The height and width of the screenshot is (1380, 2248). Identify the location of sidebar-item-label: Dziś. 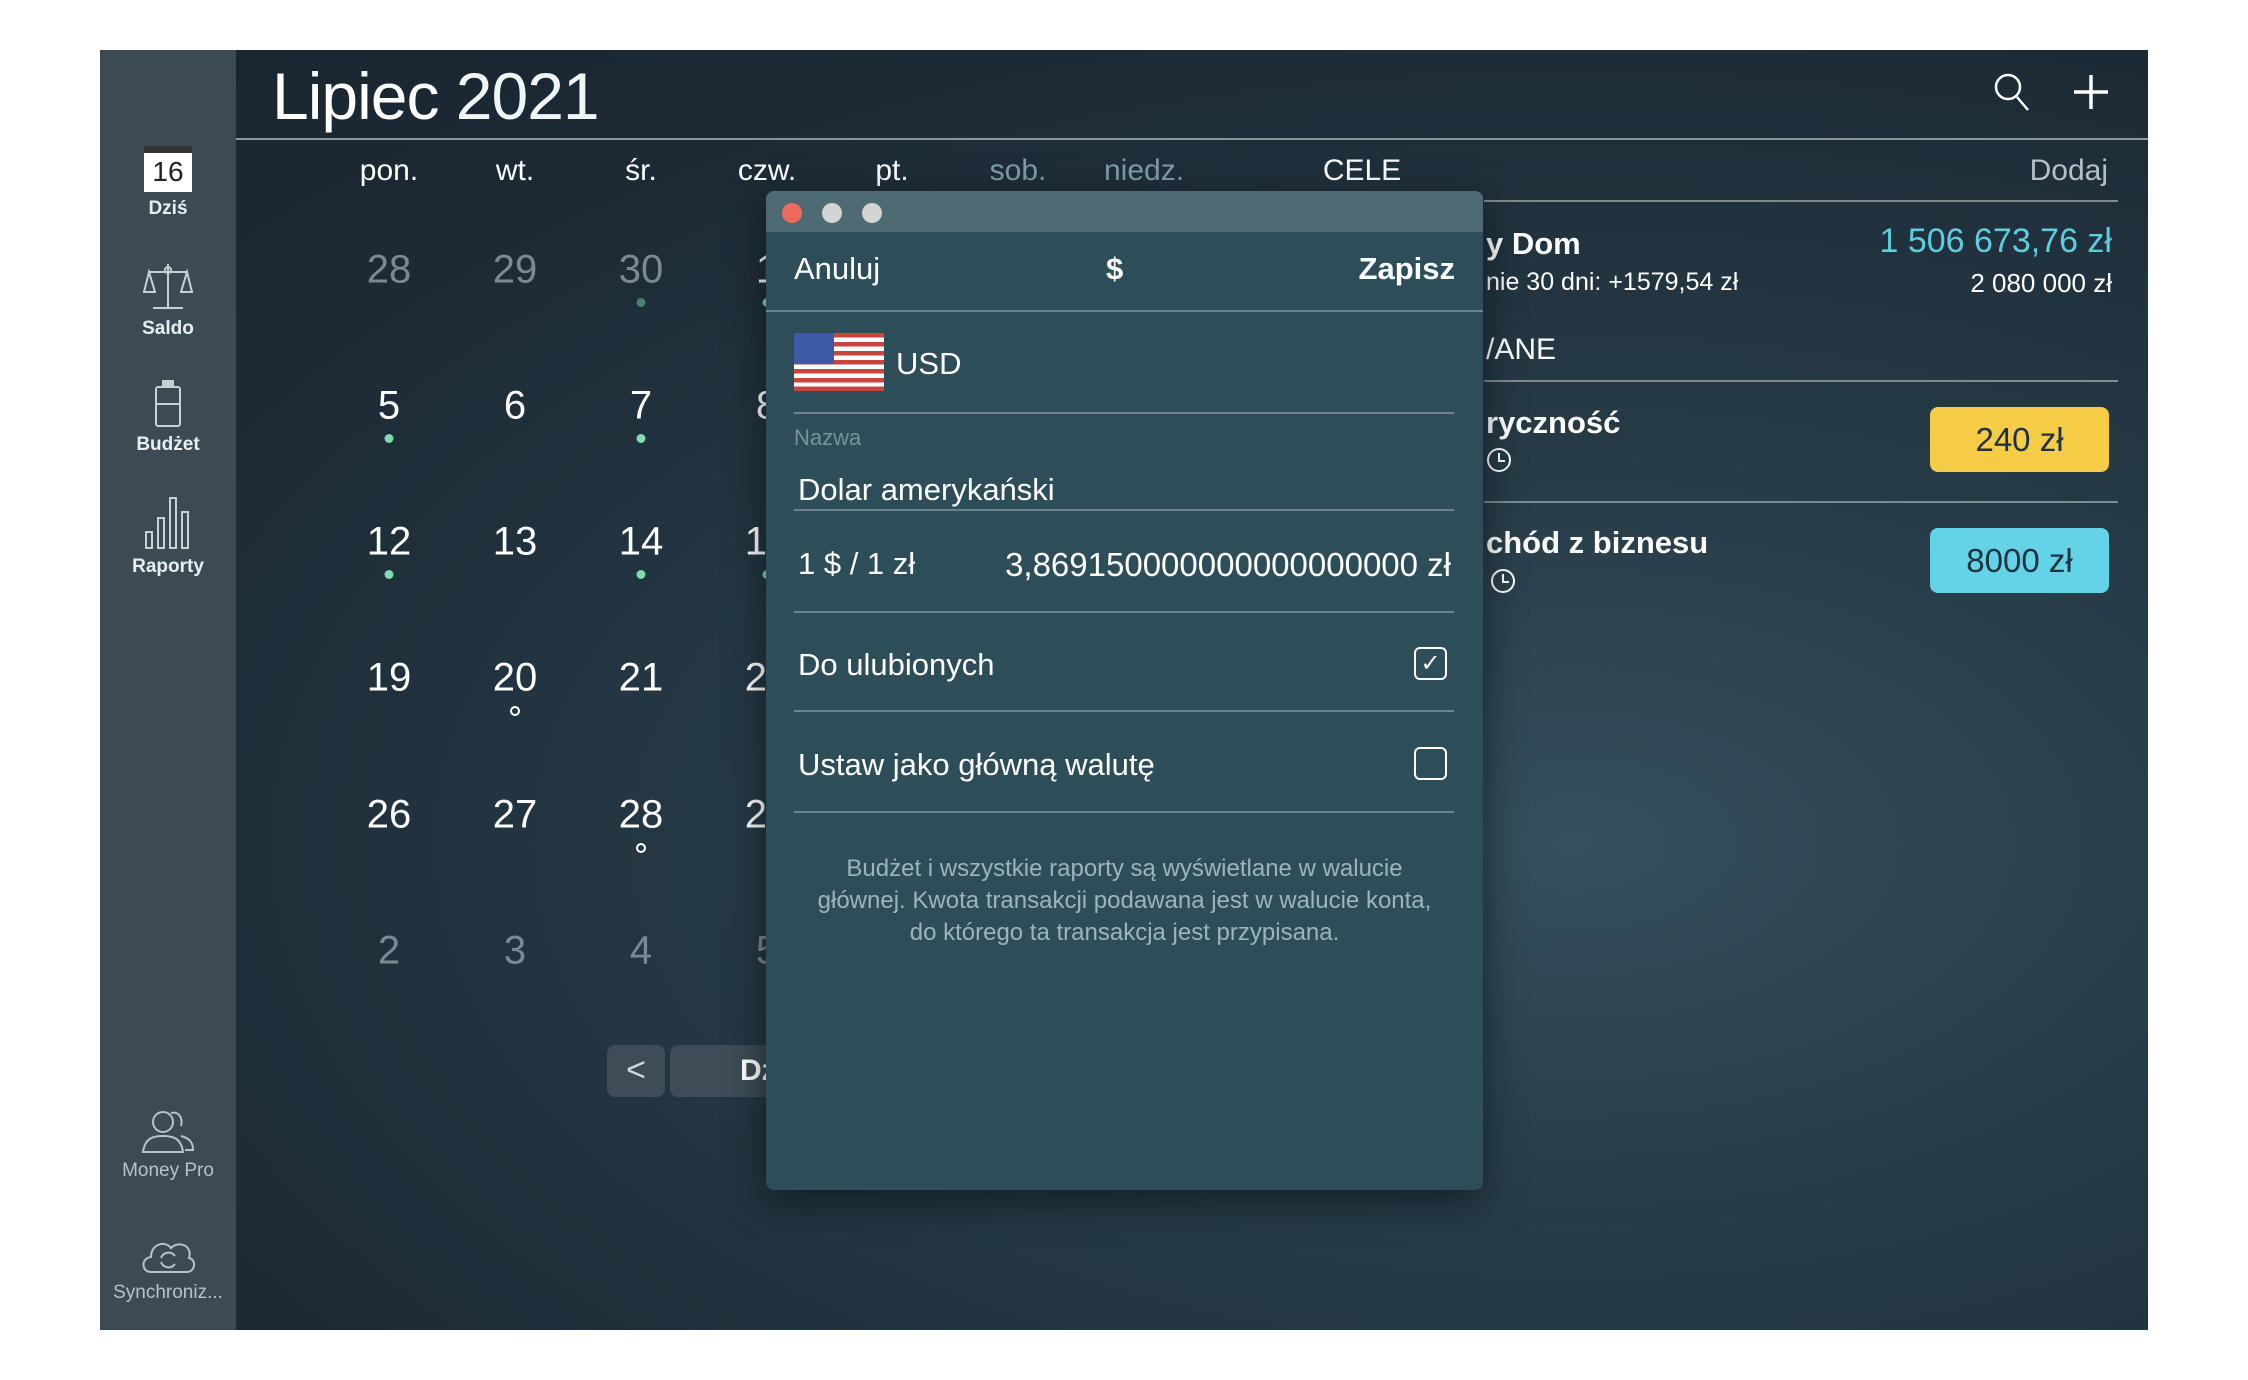
(168, 208).